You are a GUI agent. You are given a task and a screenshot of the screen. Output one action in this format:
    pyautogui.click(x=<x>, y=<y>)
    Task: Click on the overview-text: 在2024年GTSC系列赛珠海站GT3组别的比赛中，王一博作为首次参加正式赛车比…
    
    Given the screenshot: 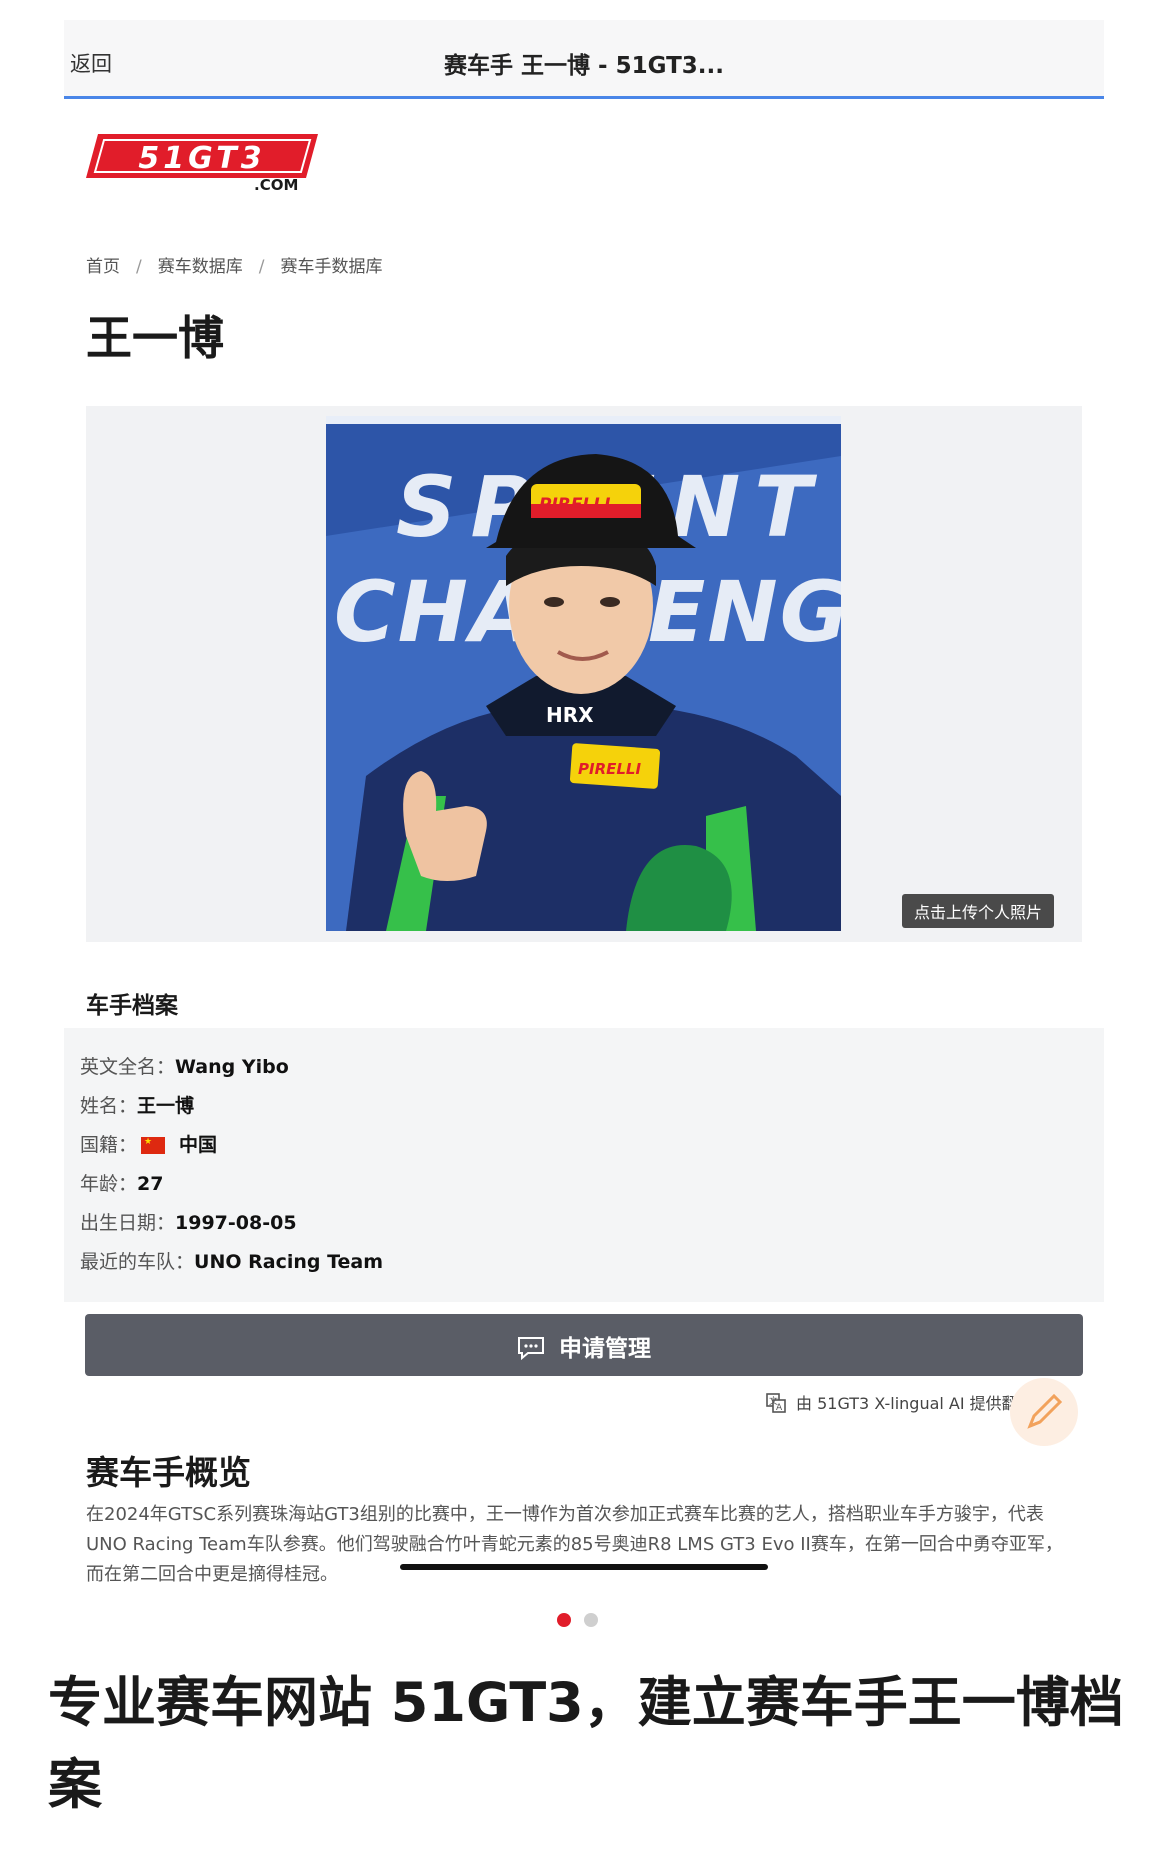 What is the action you would take?
    pyautogui.click(x=574, y=1544)
    